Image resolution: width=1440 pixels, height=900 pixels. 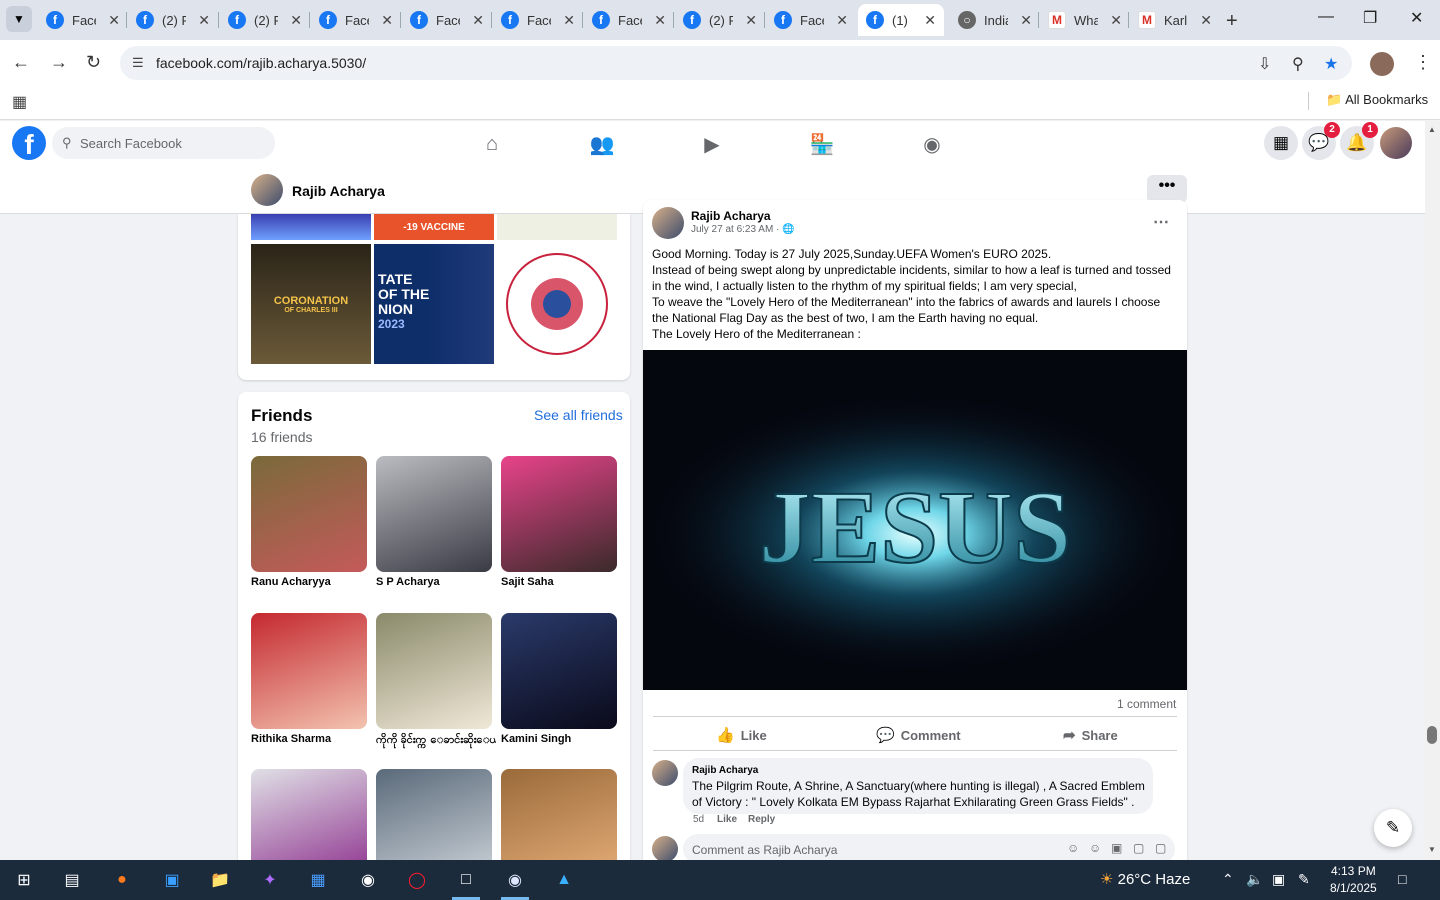 What do you see at coordinates (515, 880) in the screenshot?
I see `app-icon: ◉` at bounding box center [515, 880].